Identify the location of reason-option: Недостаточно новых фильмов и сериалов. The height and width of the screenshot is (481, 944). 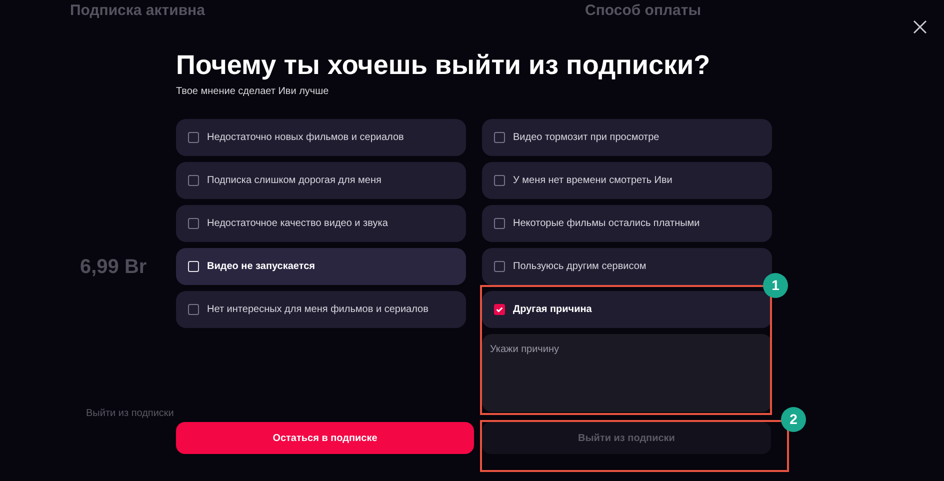
(321, 137).